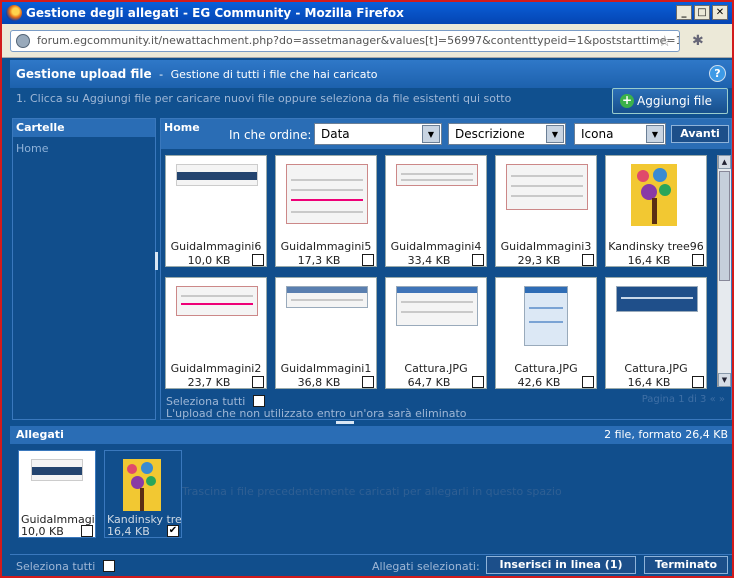 This screenshot has width=734, height=578. Describe the element at coordinates (42, 531) in the screenshot. I see `attachment-size: 10,0 KB` at that location.